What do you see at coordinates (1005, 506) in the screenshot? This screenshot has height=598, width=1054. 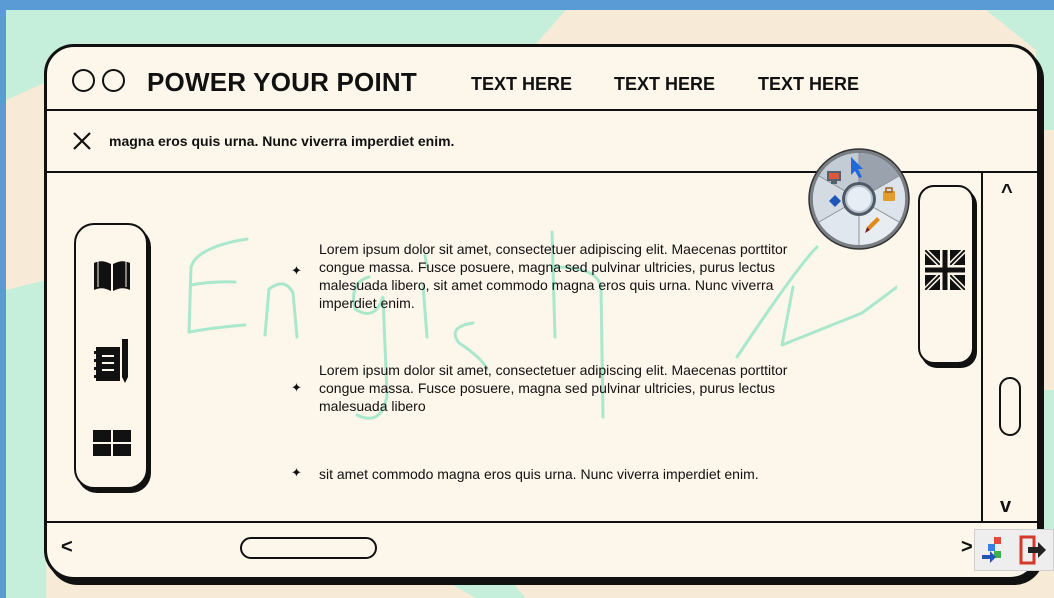 I see `scroll-down-arrow: v` at bounding box center [1005, 506].